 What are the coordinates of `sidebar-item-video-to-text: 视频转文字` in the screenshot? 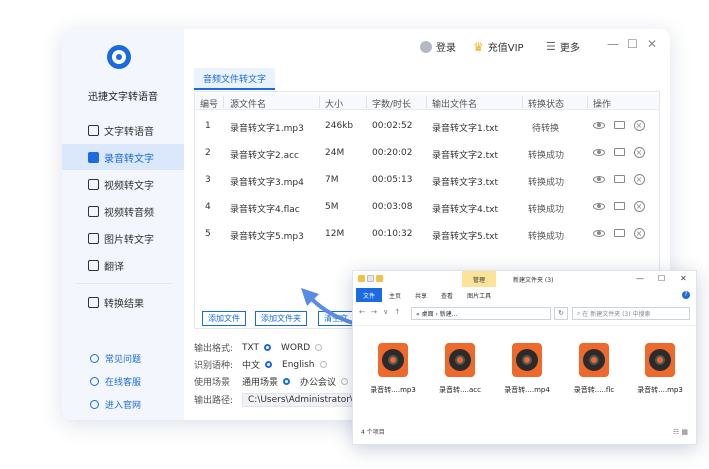 It's located at (123, 184).